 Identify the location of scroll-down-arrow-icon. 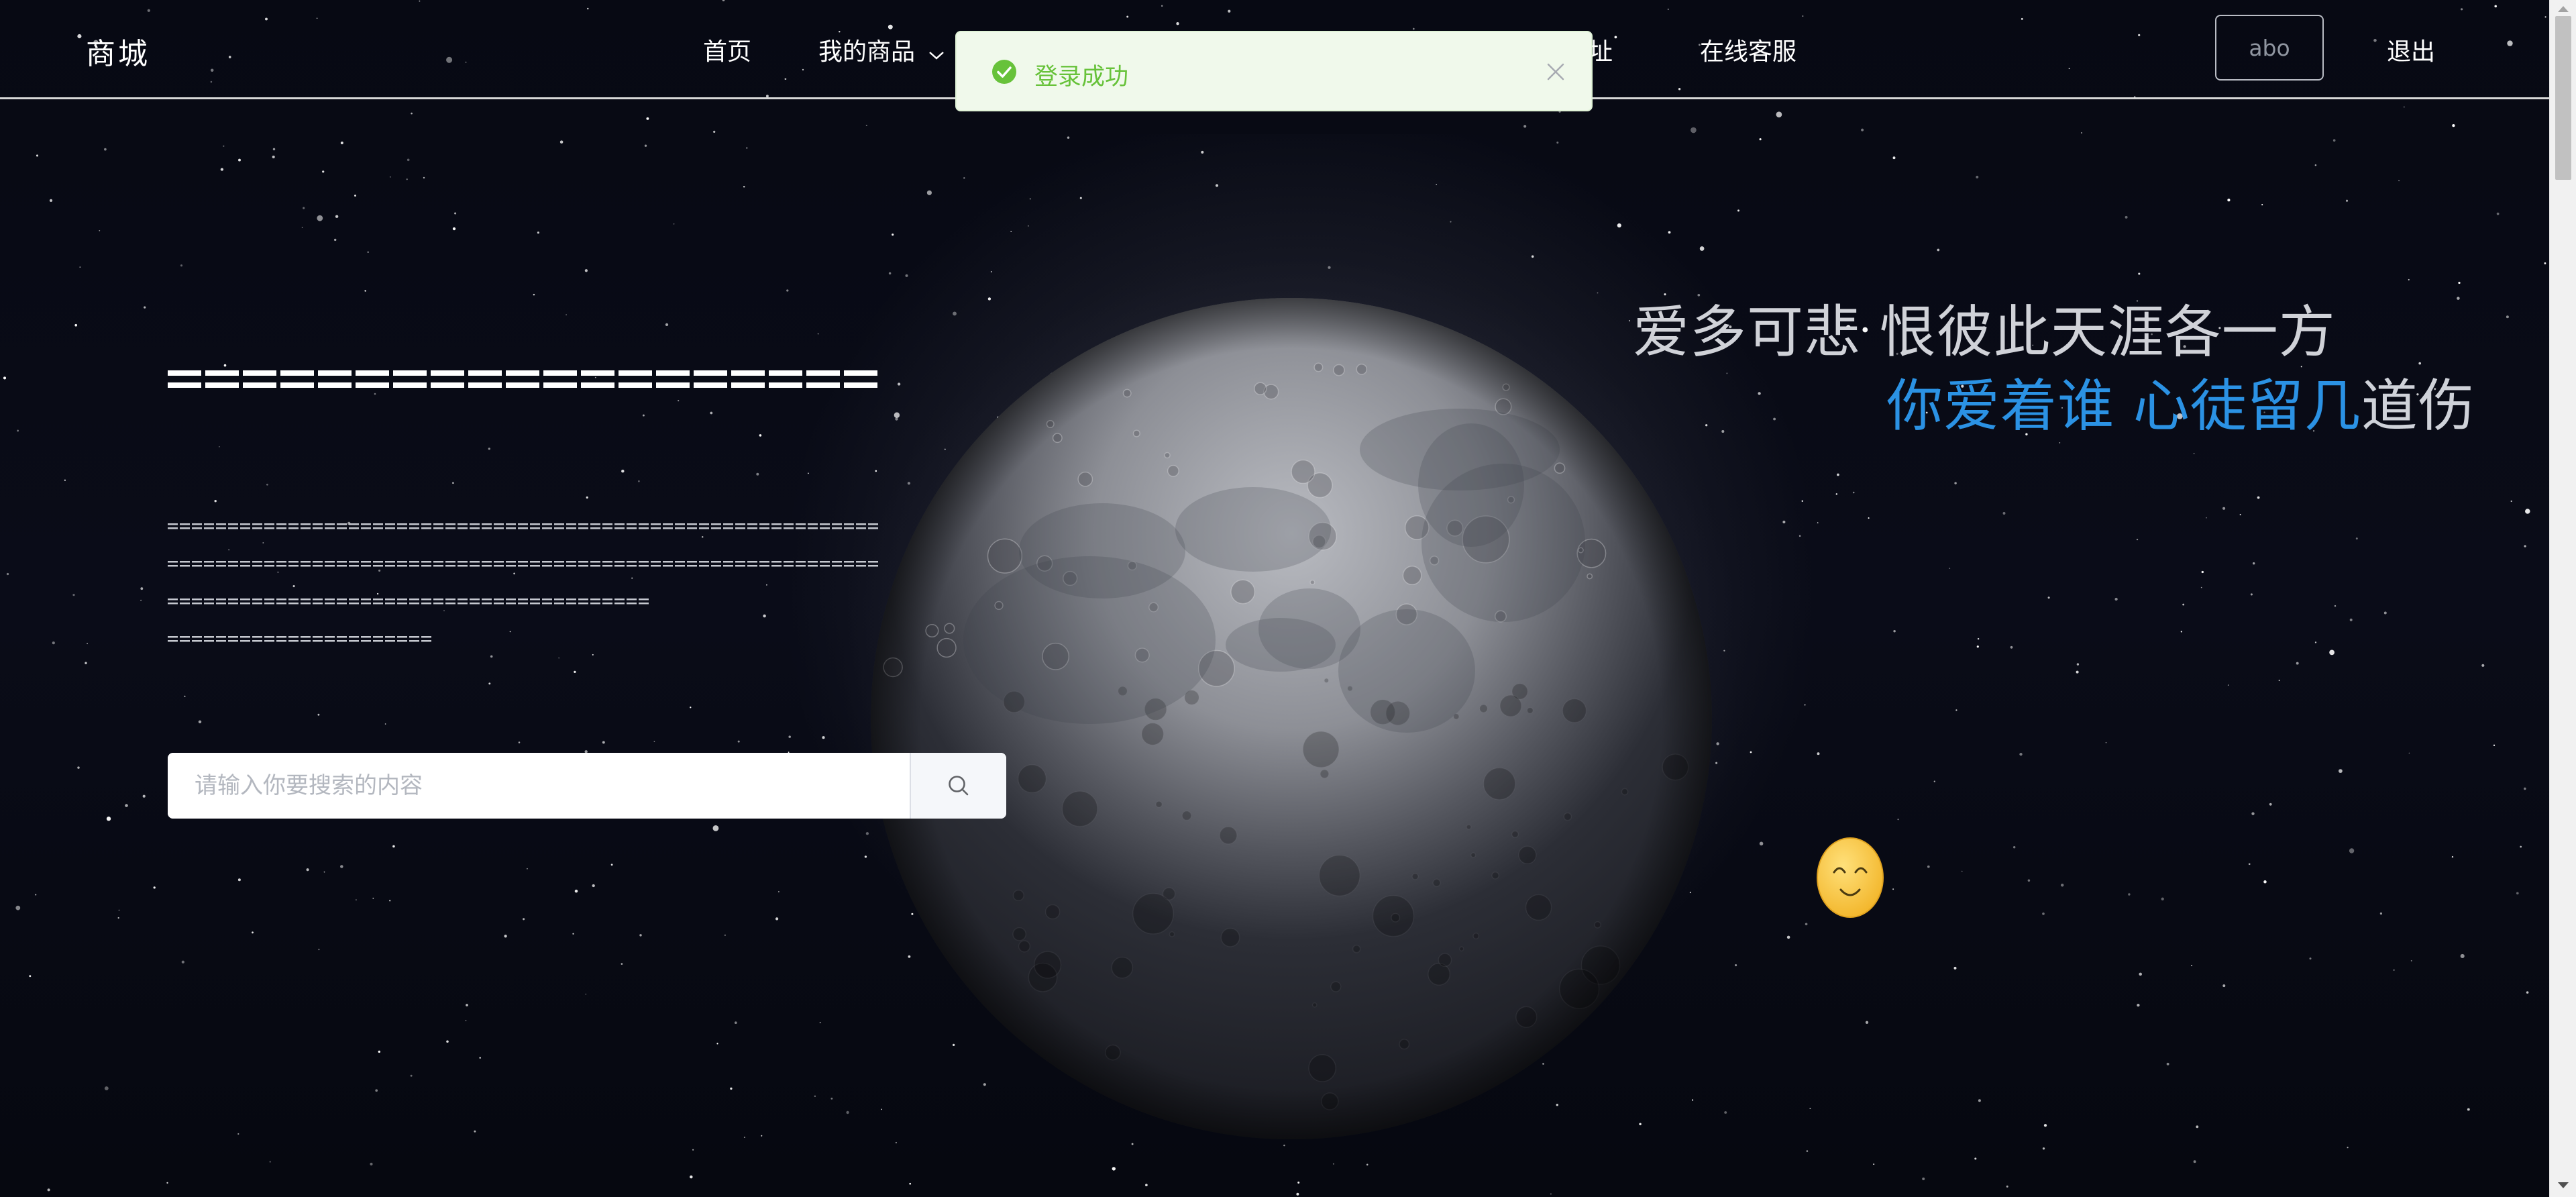
(2563, 1185).